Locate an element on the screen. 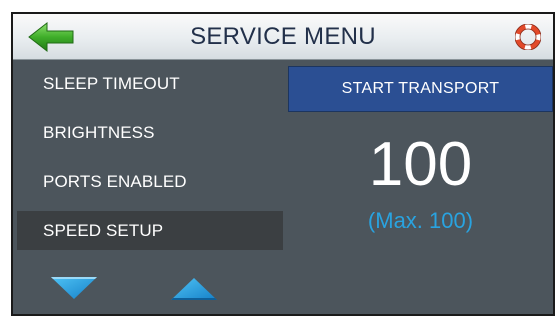  speed-value: 100 is located at coordinates (420, 164).